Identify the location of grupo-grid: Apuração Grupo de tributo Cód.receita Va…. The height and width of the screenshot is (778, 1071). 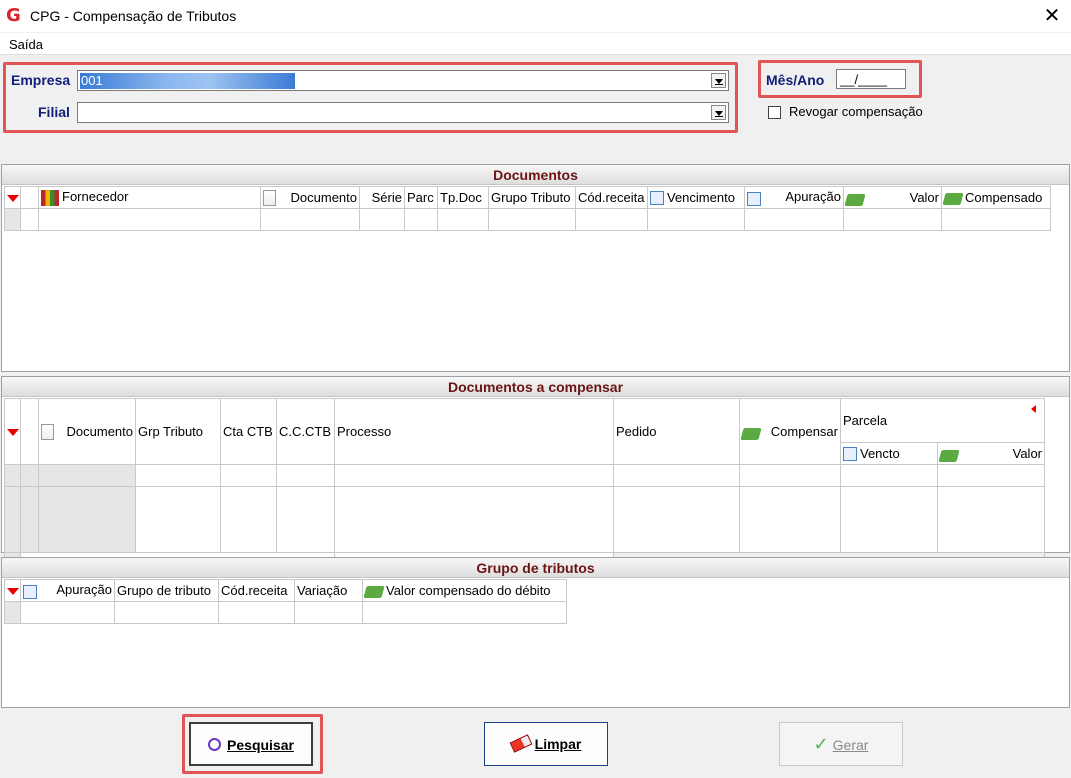
(285, 601).